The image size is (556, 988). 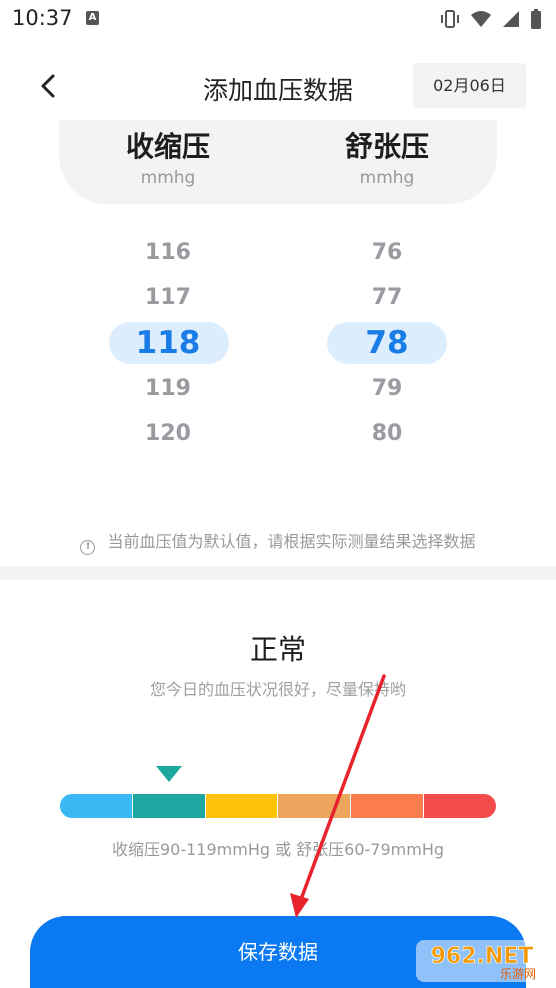 I want to click on watermark-logo: 962.NET 乐游网, so click(x=482, y=961).